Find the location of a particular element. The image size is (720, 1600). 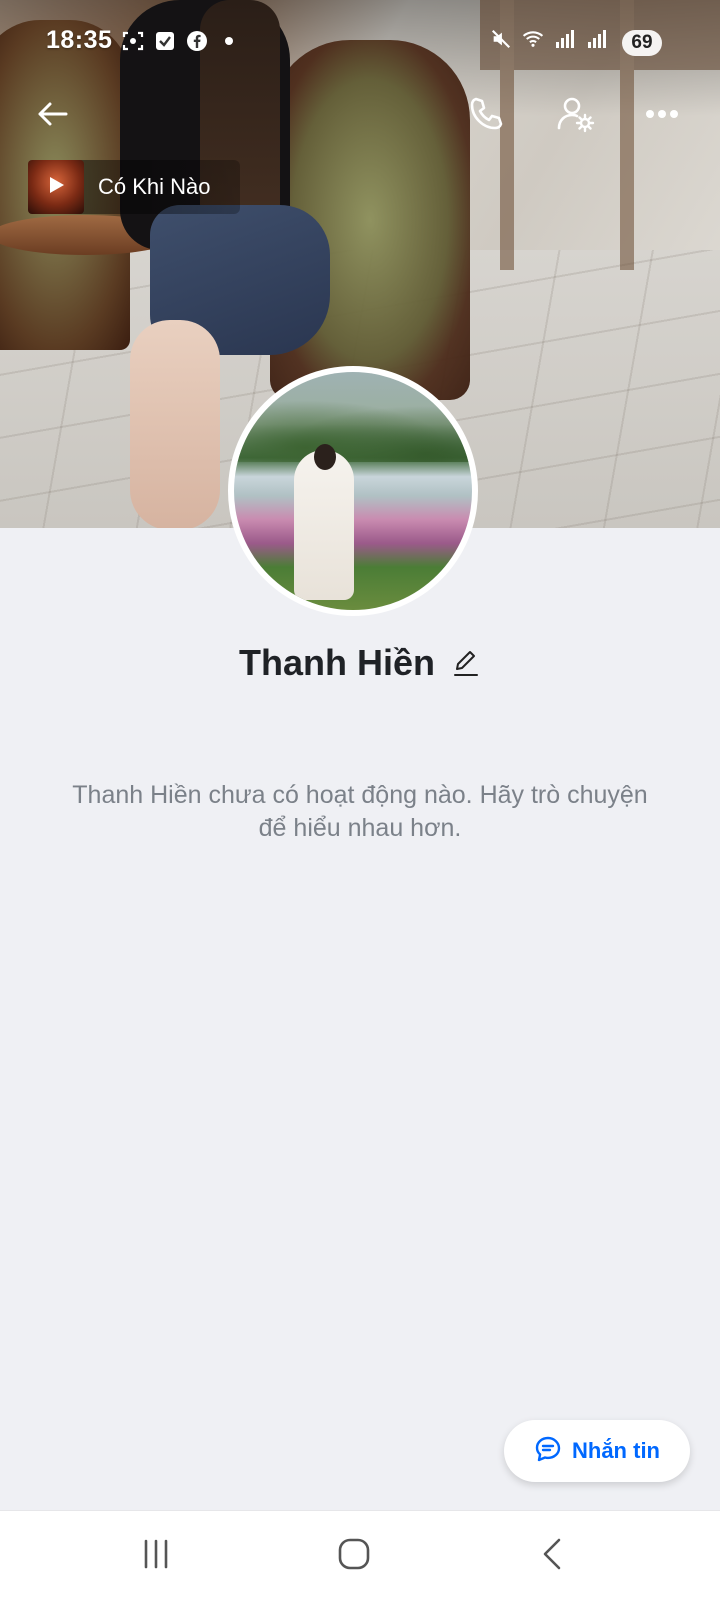

status-bar: 18:35 69 is located at coordinates (360, 42).